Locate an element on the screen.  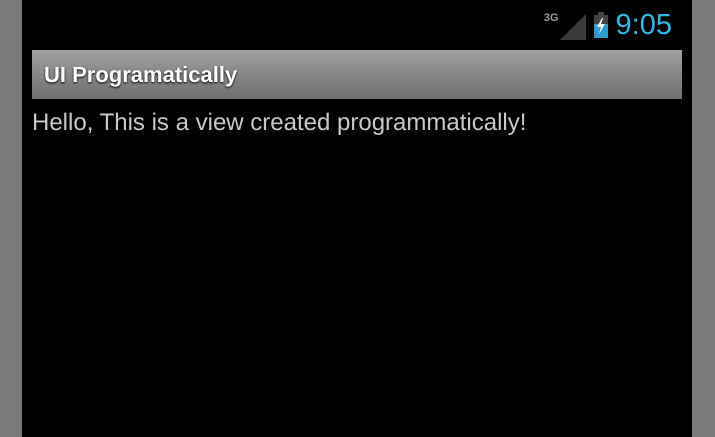
clock-time: 9:05 is located at coordinates (644, 25).